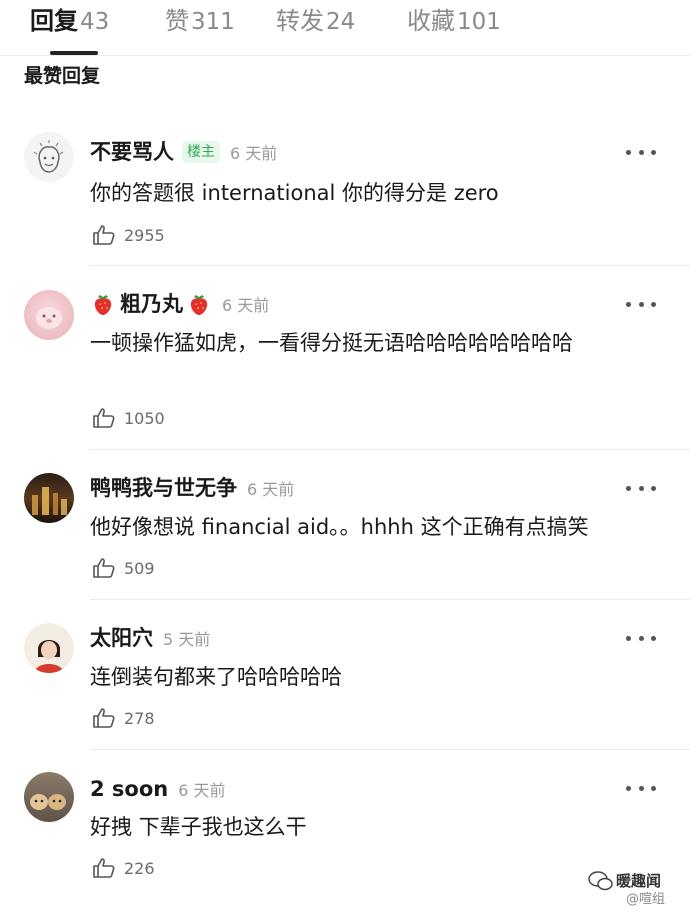 This screenshot has width=690, height=910. Describe the element at coordinates (54, 21) in the screenshot. I see `tab-replies-label: 回复` at that location.